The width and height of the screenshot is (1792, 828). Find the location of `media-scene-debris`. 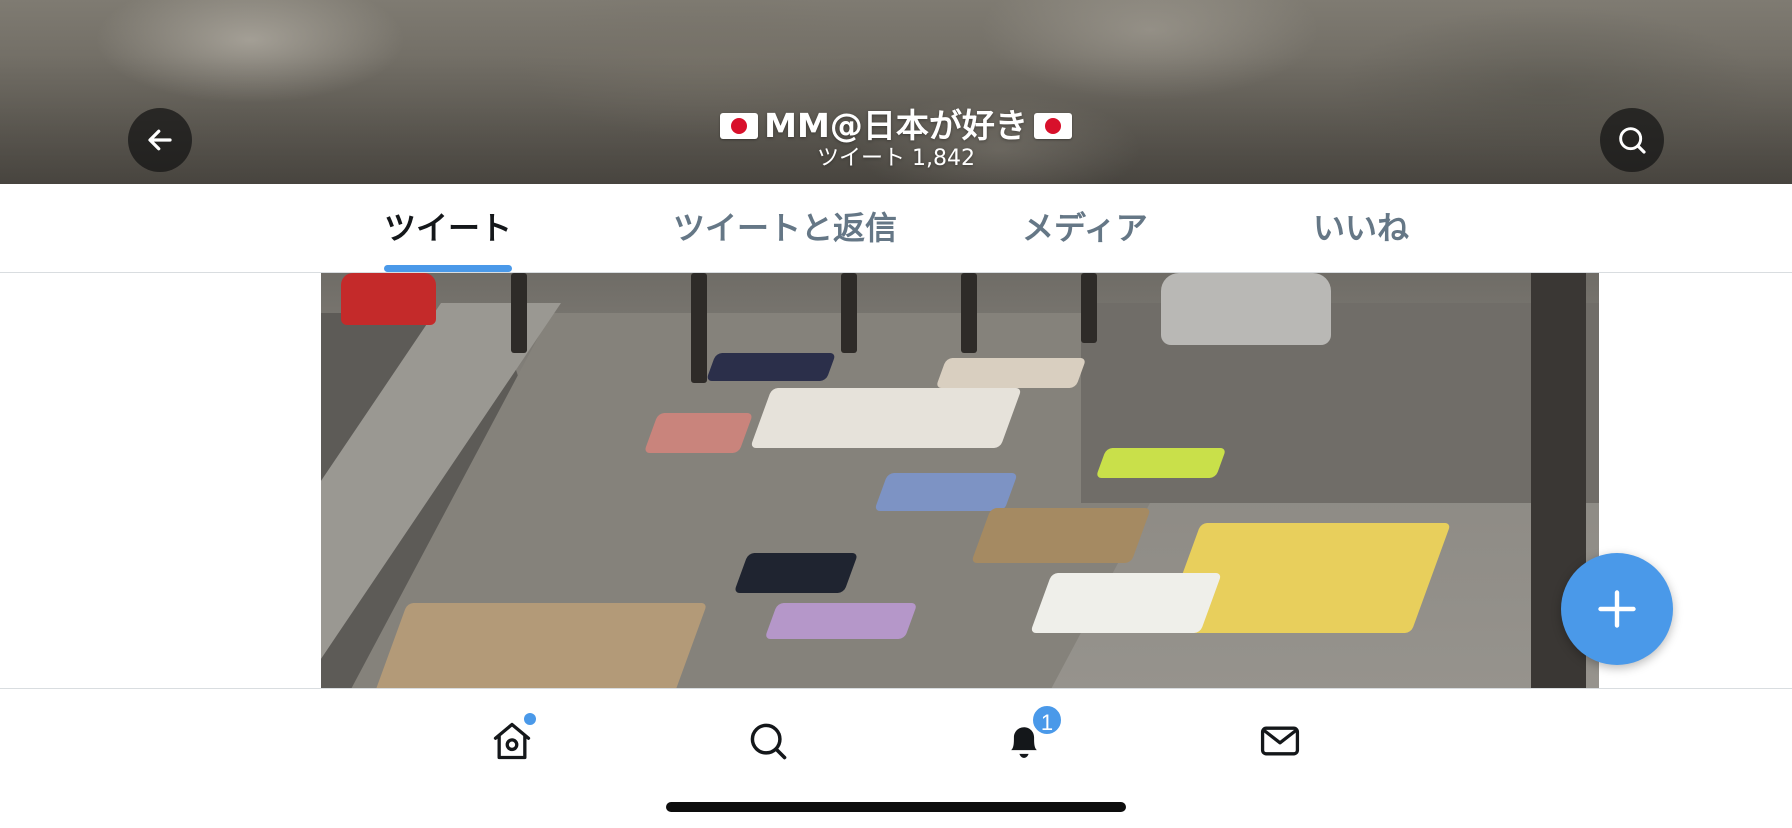

media-scene-debris is located at coordinates (541, 645).